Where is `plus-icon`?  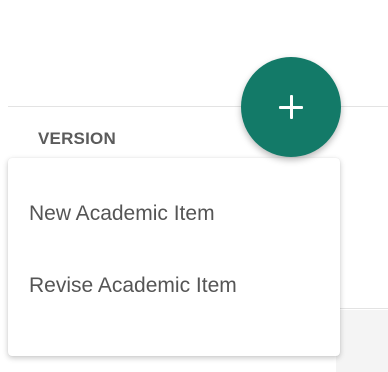 plus-icon is located at coordinates (291, 107).